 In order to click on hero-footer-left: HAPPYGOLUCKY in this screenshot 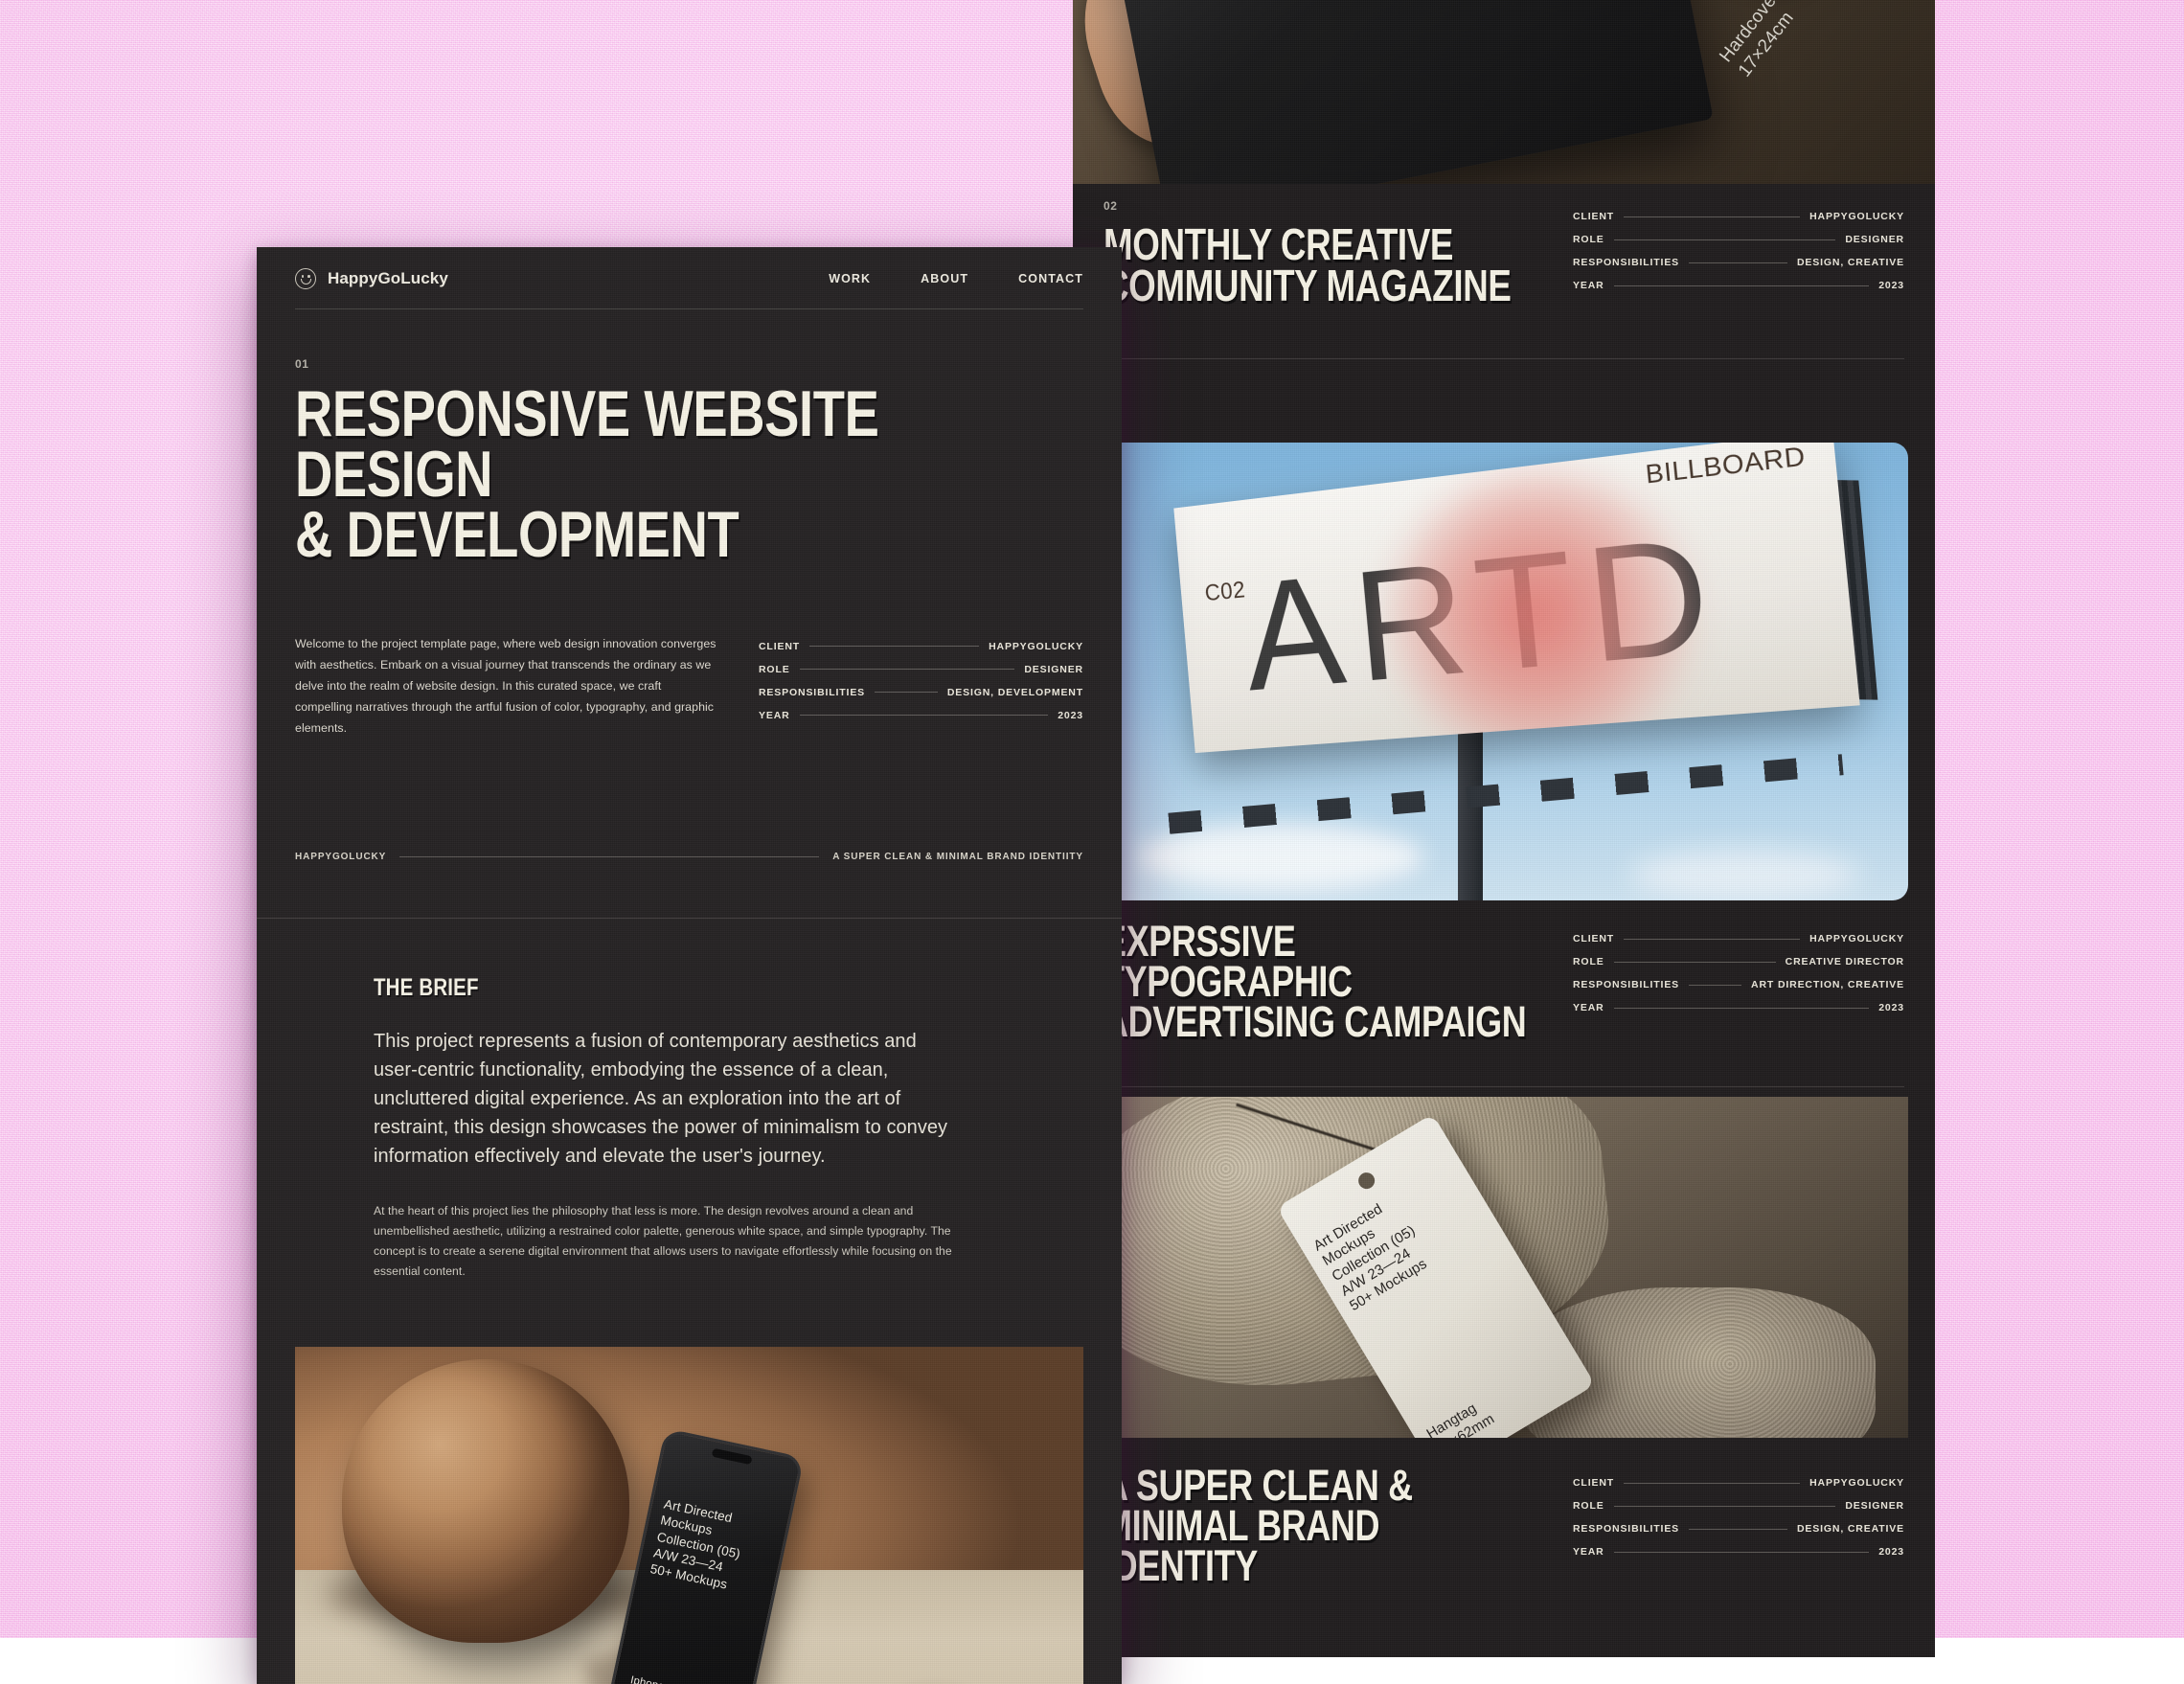, I will do `click(340, 857)`.